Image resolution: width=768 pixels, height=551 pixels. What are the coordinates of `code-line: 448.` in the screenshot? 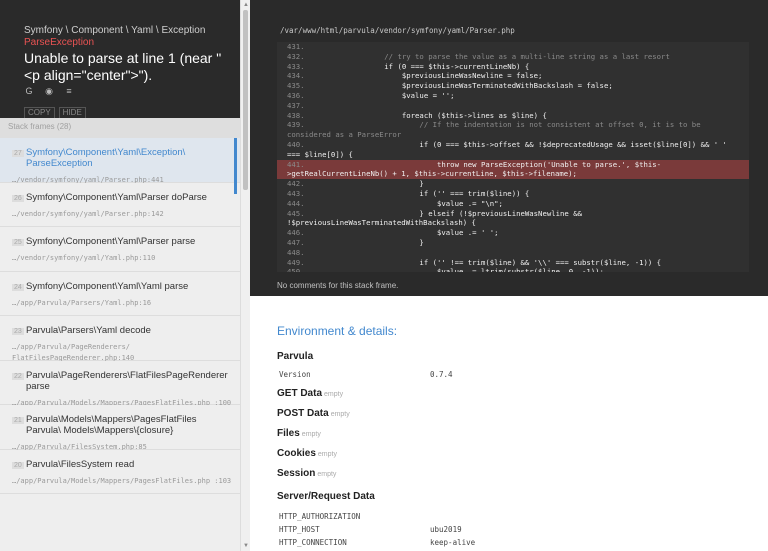 It's located at (513, 253).